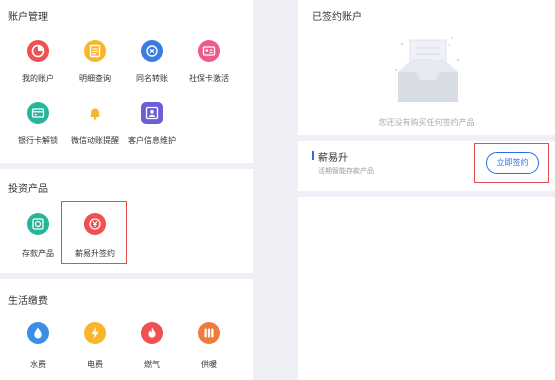 The image size is (555, 380). Describe the element at coordinates (126, 329) in the screenshot. I see `living-payment-card: 生活缴费 水费 电费 燃气 供暖` at that location.